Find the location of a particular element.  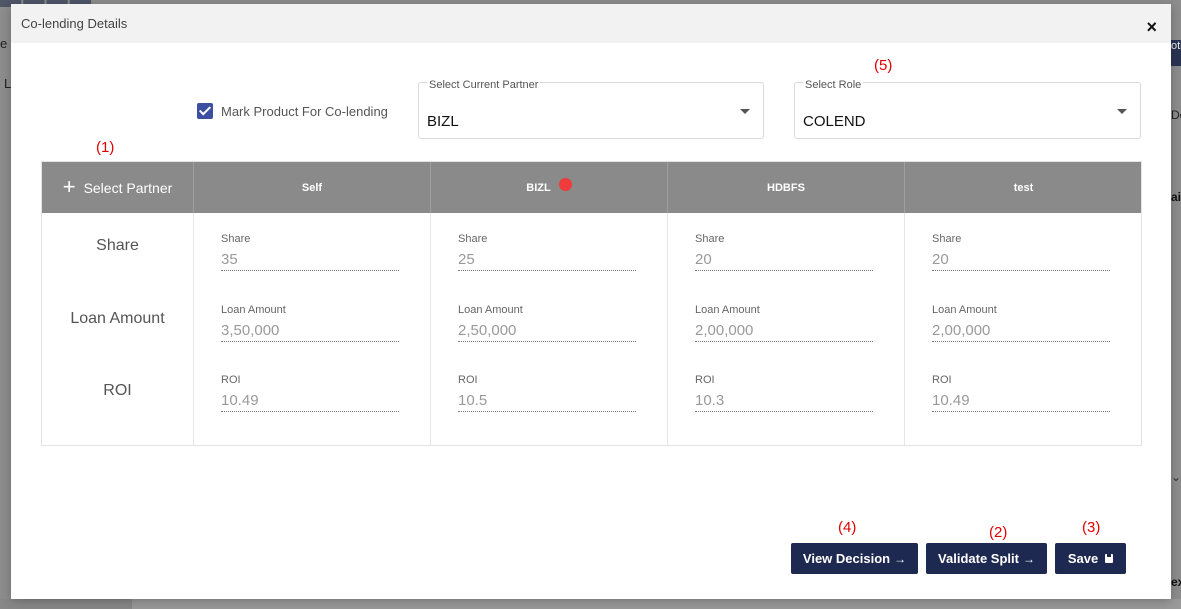

annotation-3: (3) is located at coordinates (1091, 527).